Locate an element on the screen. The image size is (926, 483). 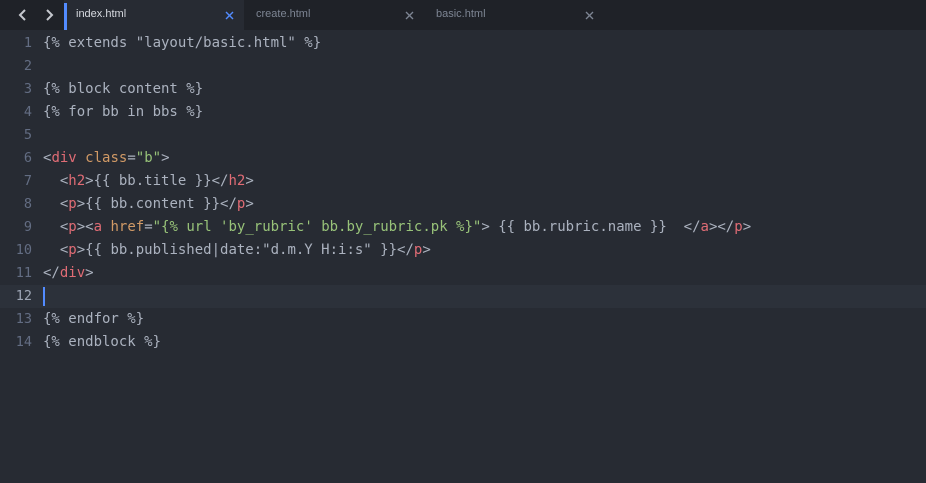
text-caret is located at coordinates (44, 296).